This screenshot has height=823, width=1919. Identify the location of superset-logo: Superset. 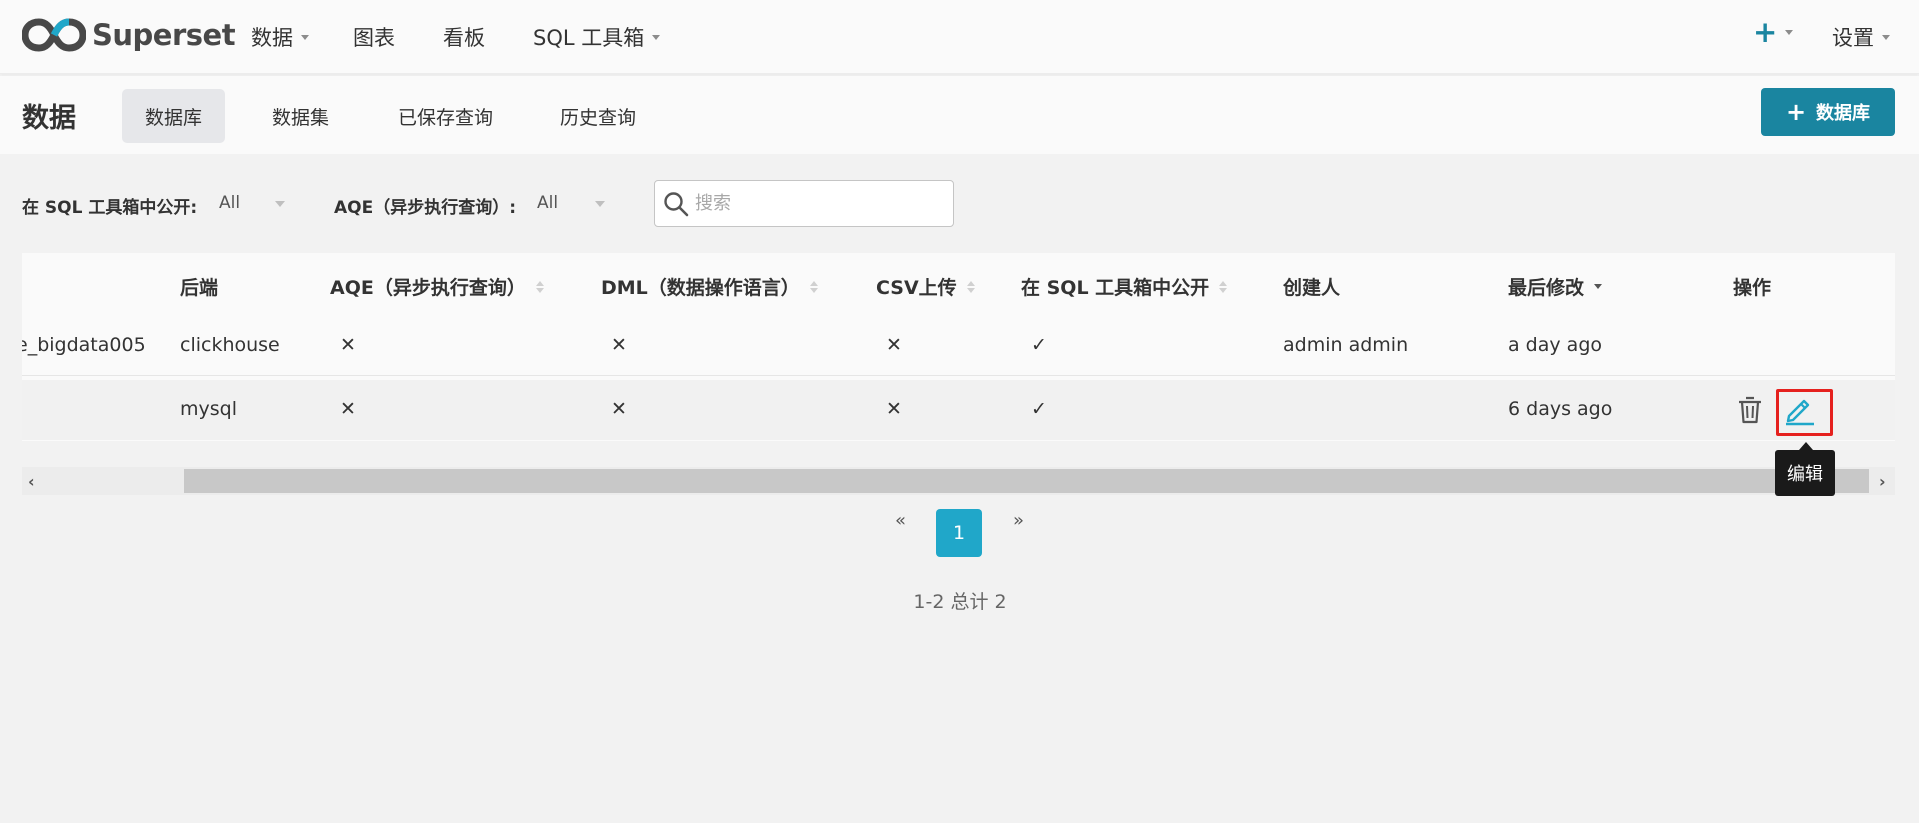
(129, 35).